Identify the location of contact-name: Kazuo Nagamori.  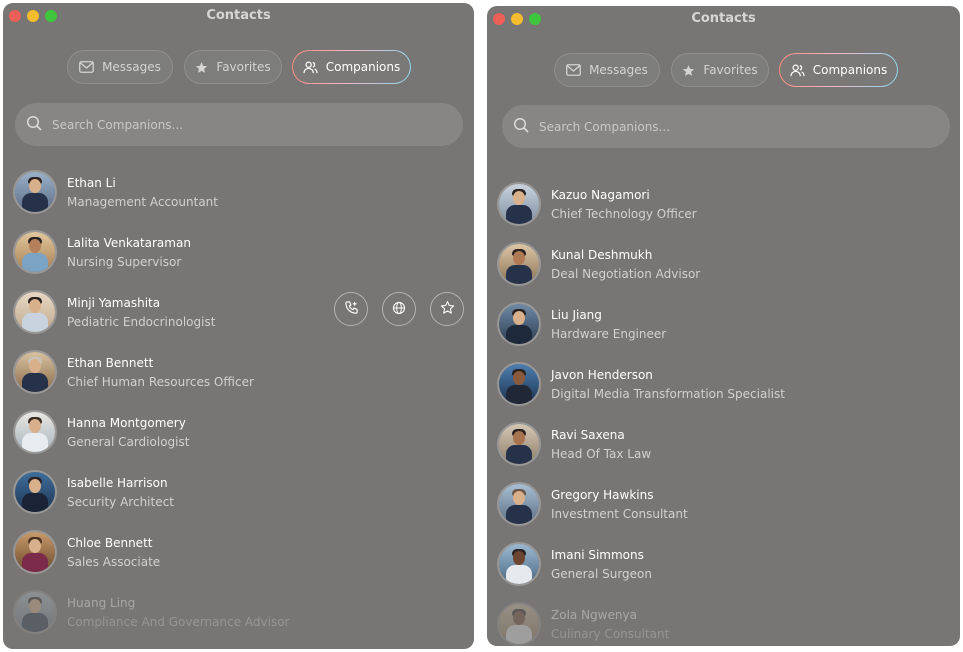
(600, 195).